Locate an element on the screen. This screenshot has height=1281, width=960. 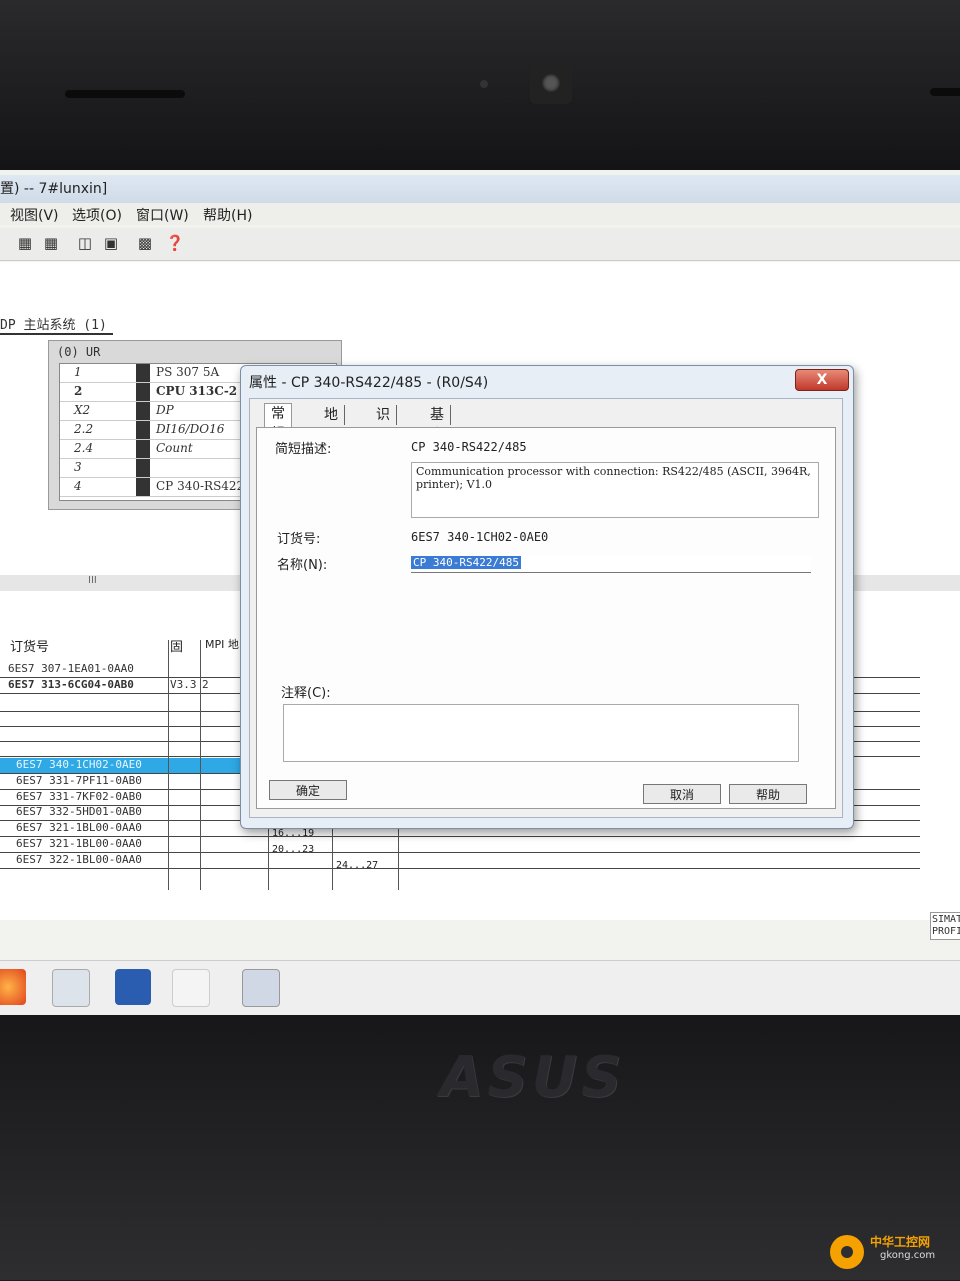
slot-number: X2 is located at coordinates (82, 410).